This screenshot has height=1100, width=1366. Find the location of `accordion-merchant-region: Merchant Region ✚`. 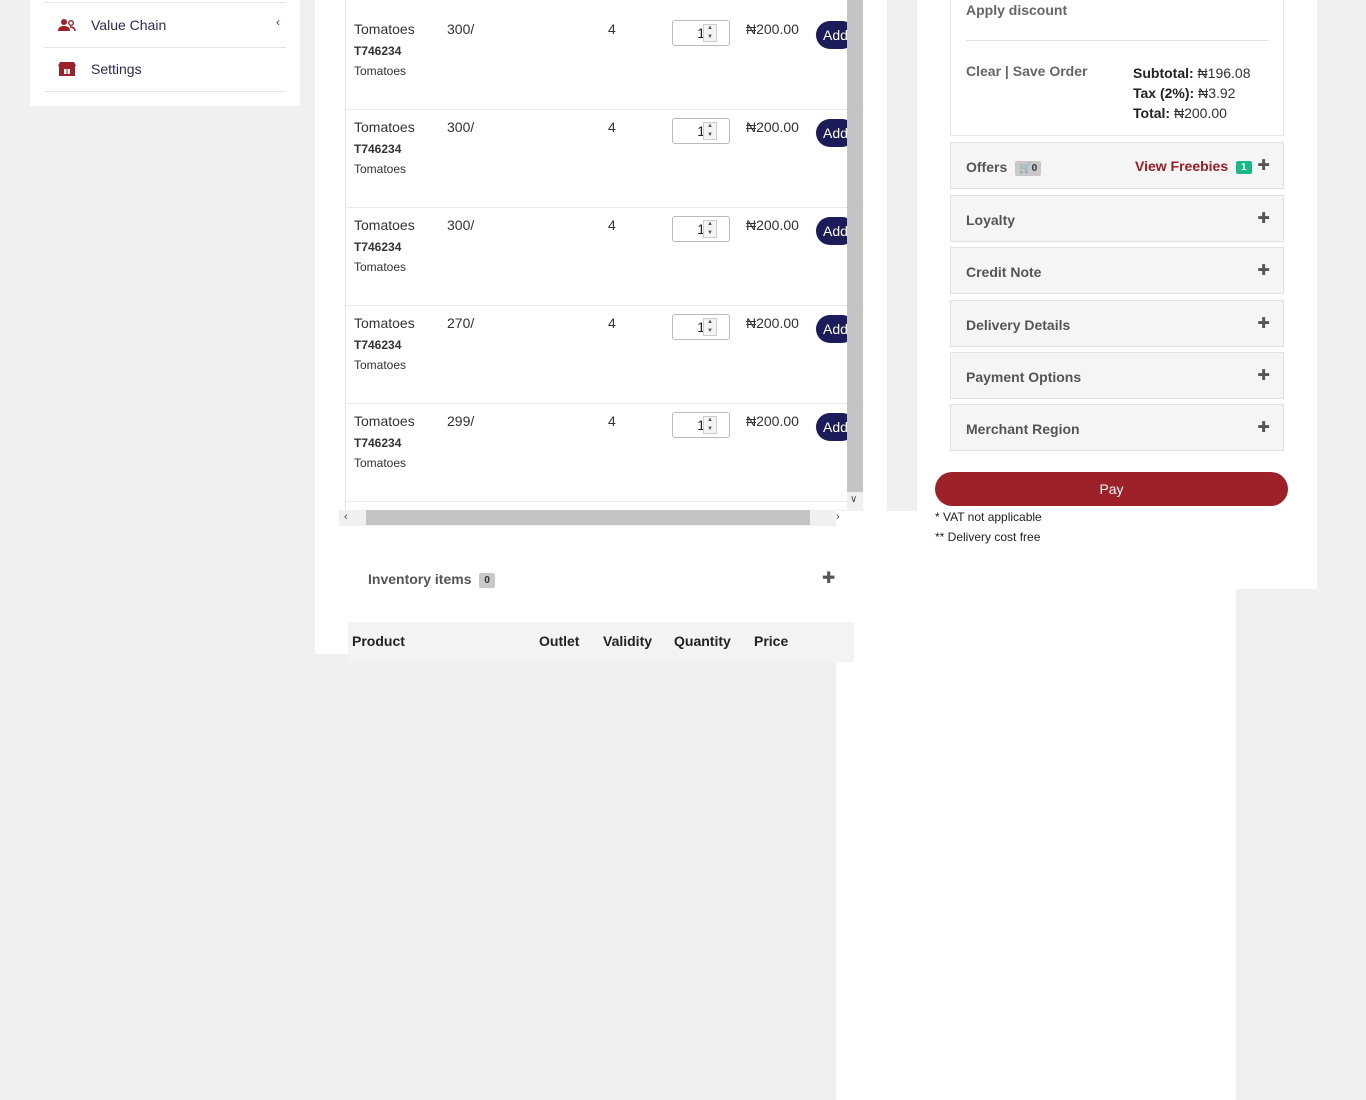

accordion-merchant-region: Merchant Region ✚ is located at coordinates (1117, 427).